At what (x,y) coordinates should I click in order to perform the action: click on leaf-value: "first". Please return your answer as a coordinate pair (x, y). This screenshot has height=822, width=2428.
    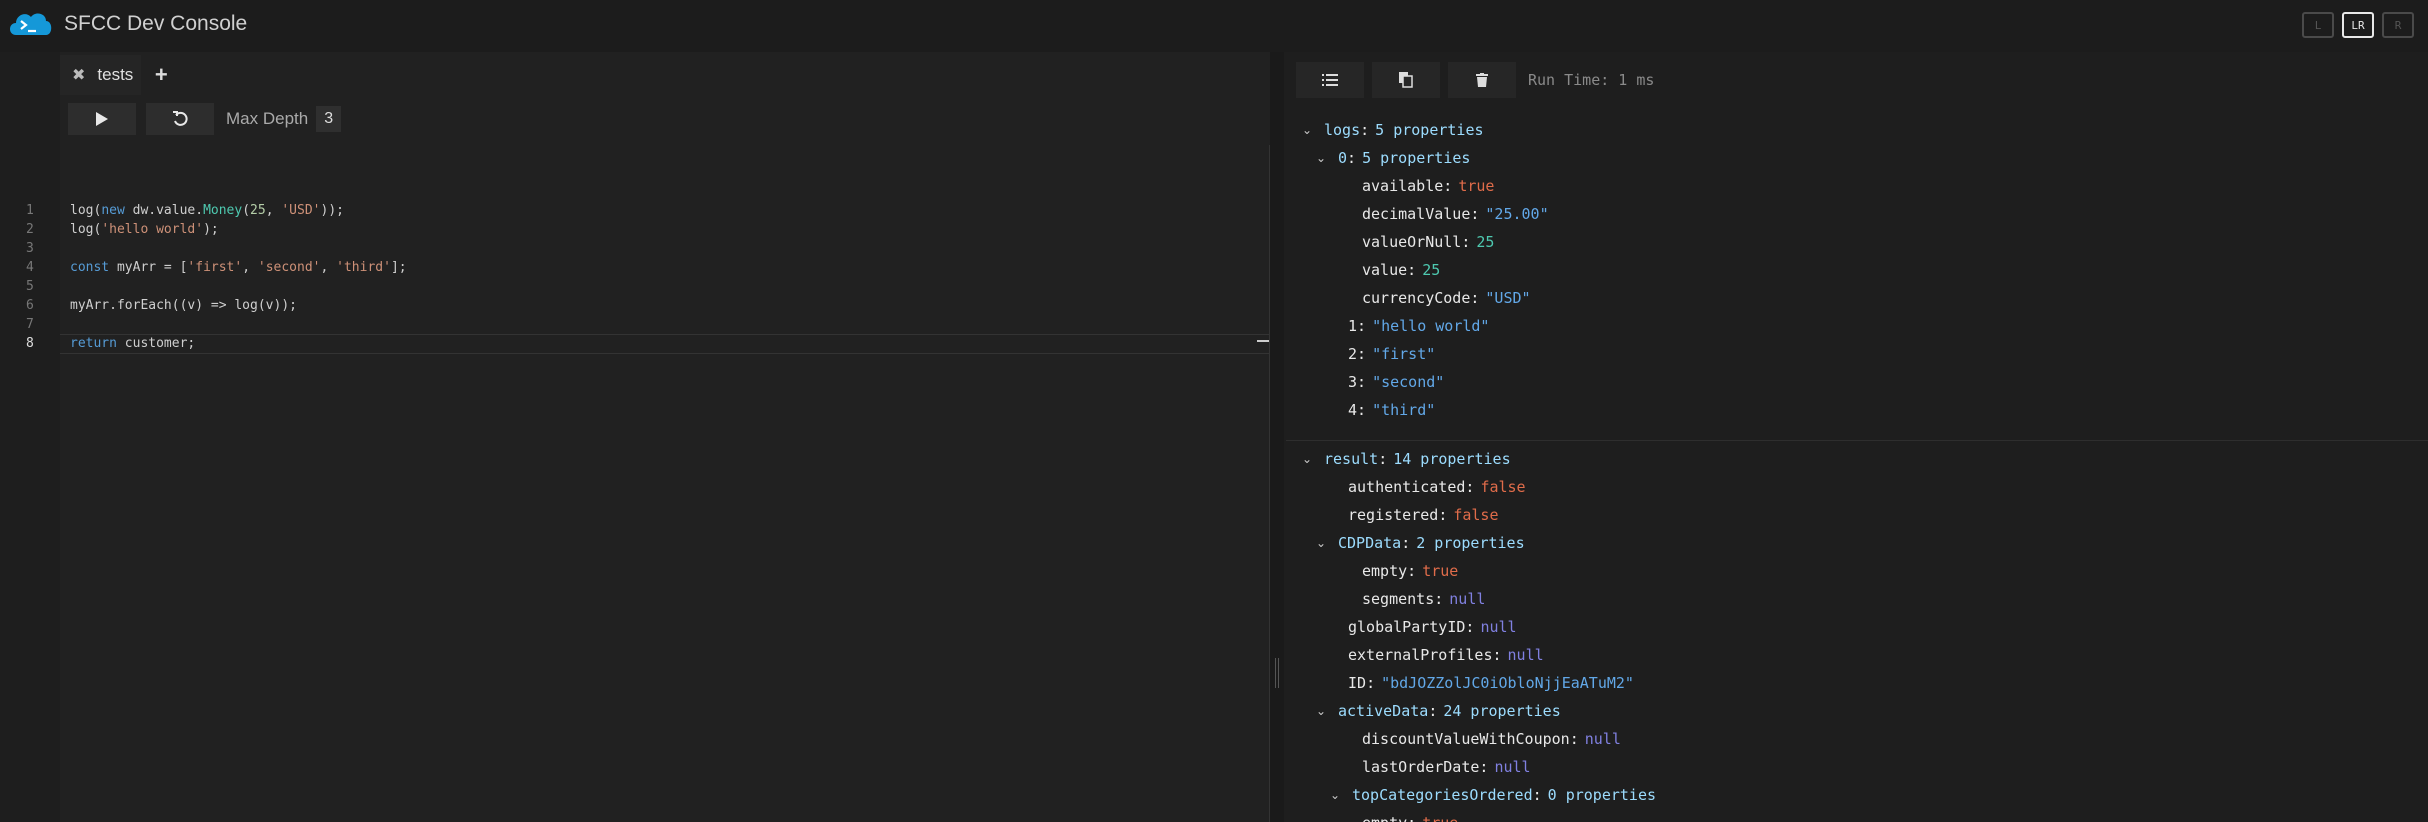
    Looking at the image, I should click on (1404, 354).